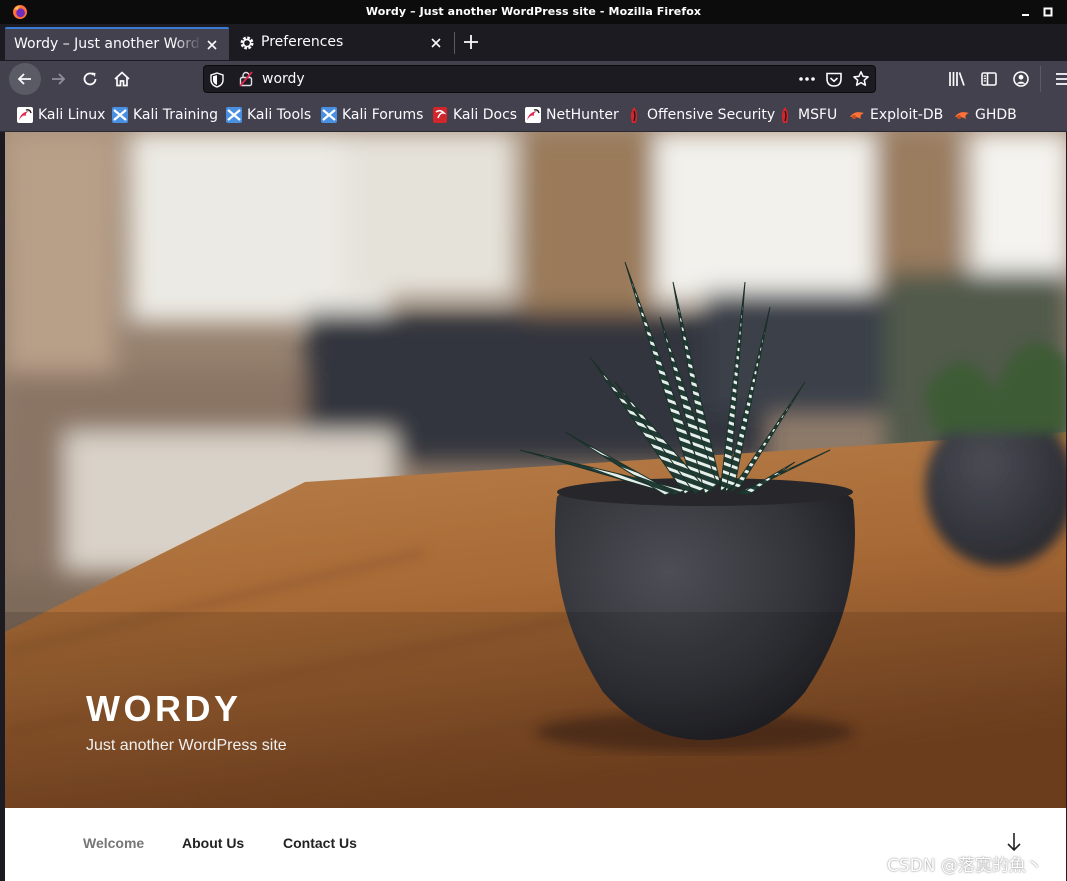 The image size is (1067, 881). I want to click on home-button, so click(122, 79).